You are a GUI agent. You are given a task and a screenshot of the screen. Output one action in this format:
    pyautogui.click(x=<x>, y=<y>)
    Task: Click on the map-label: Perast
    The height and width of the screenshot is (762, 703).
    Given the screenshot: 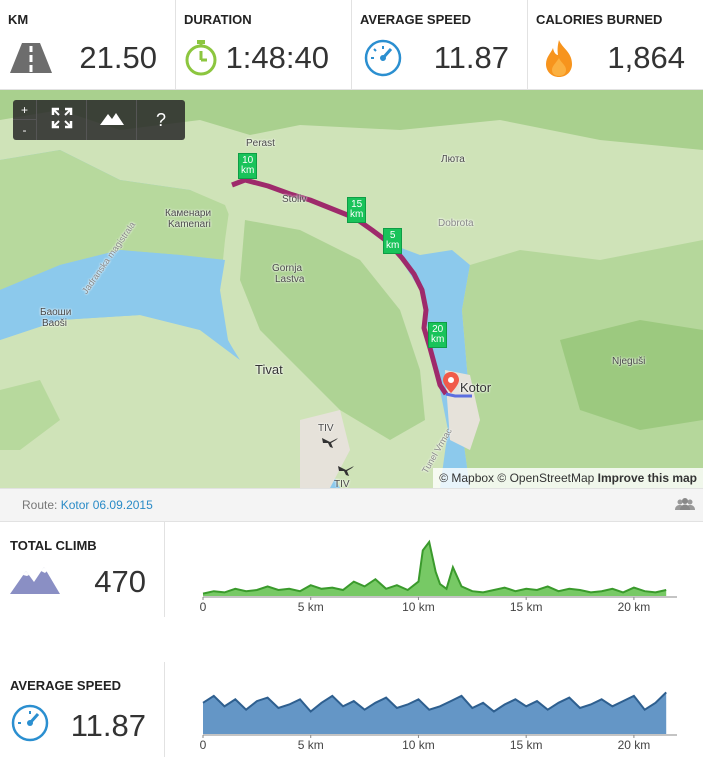 What is the action you would take?
    pyautogui.click(x=260, y=143)
    